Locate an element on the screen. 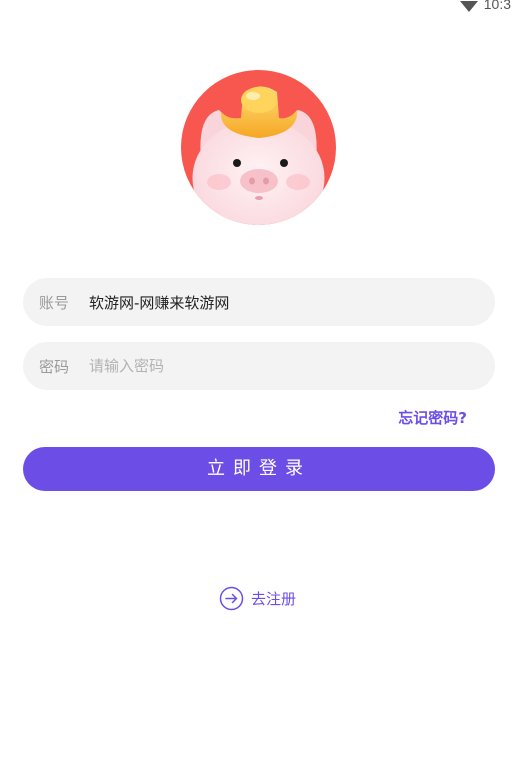  avatar is located at coordinates (258, 147).